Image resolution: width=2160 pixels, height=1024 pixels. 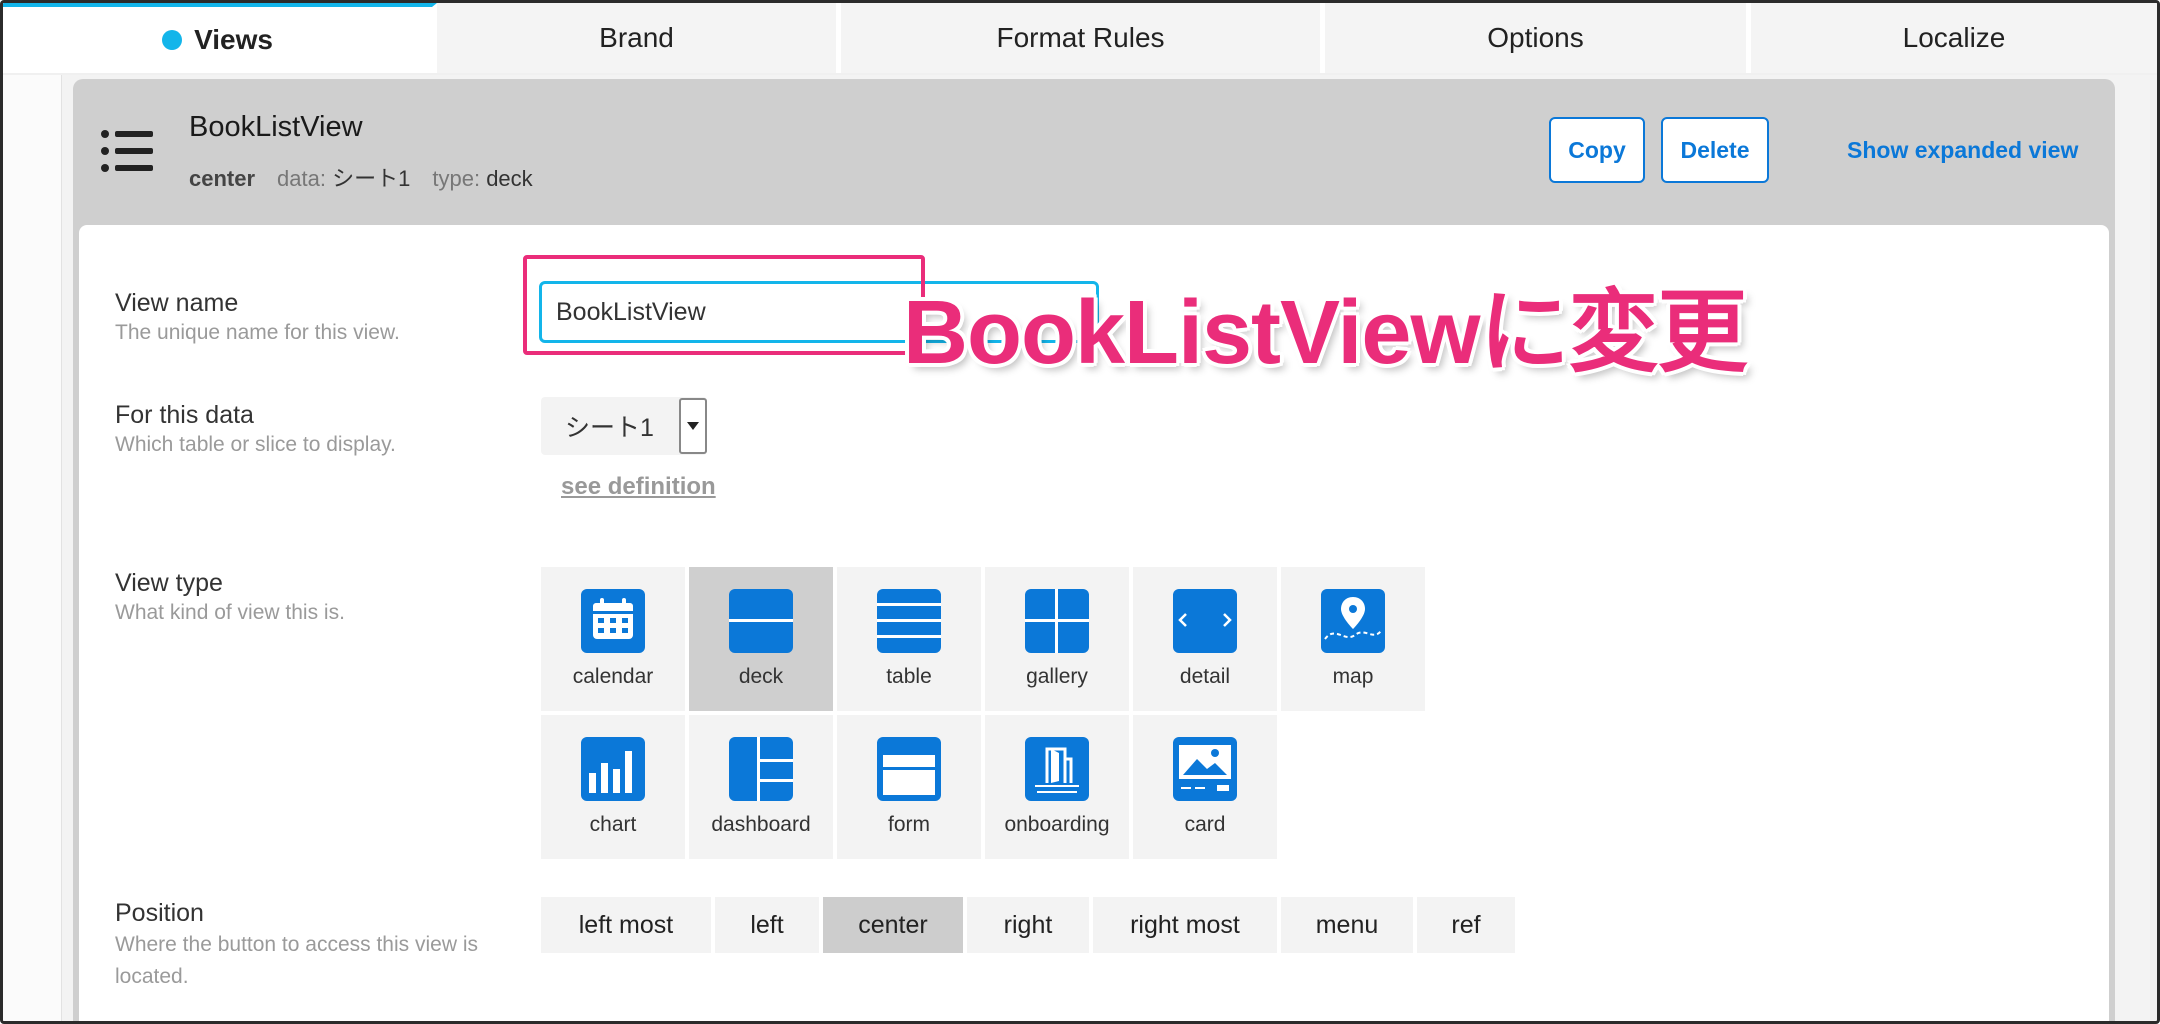 What do you see at coordinates (1353, 621) in the screenshot?
I see `map-icon` at bounding box center [1353, 621].